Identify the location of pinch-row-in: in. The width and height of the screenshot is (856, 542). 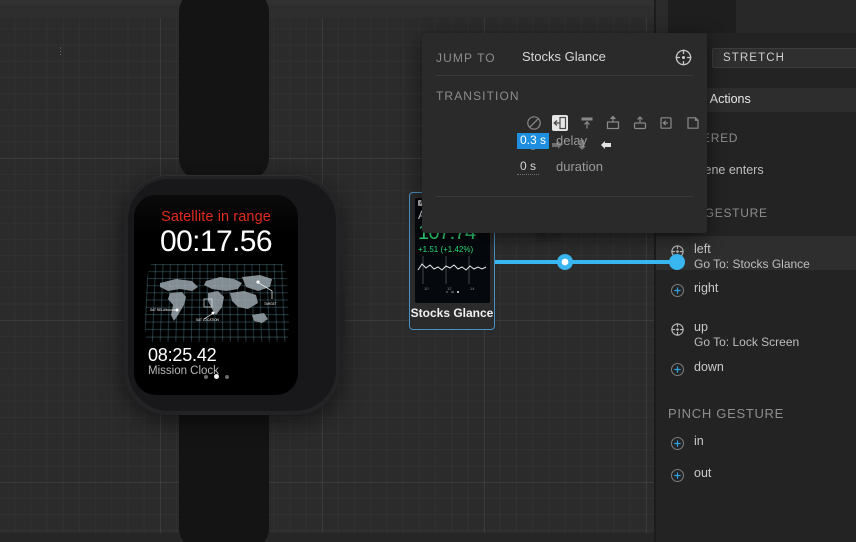
(756, 445).